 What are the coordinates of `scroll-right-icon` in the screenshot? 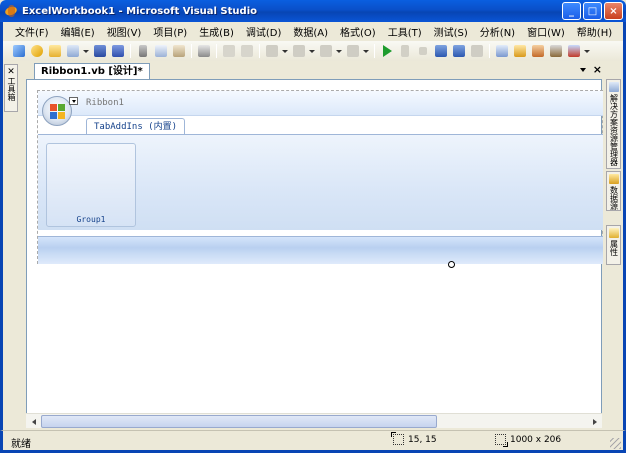 It's located at (594, 421).